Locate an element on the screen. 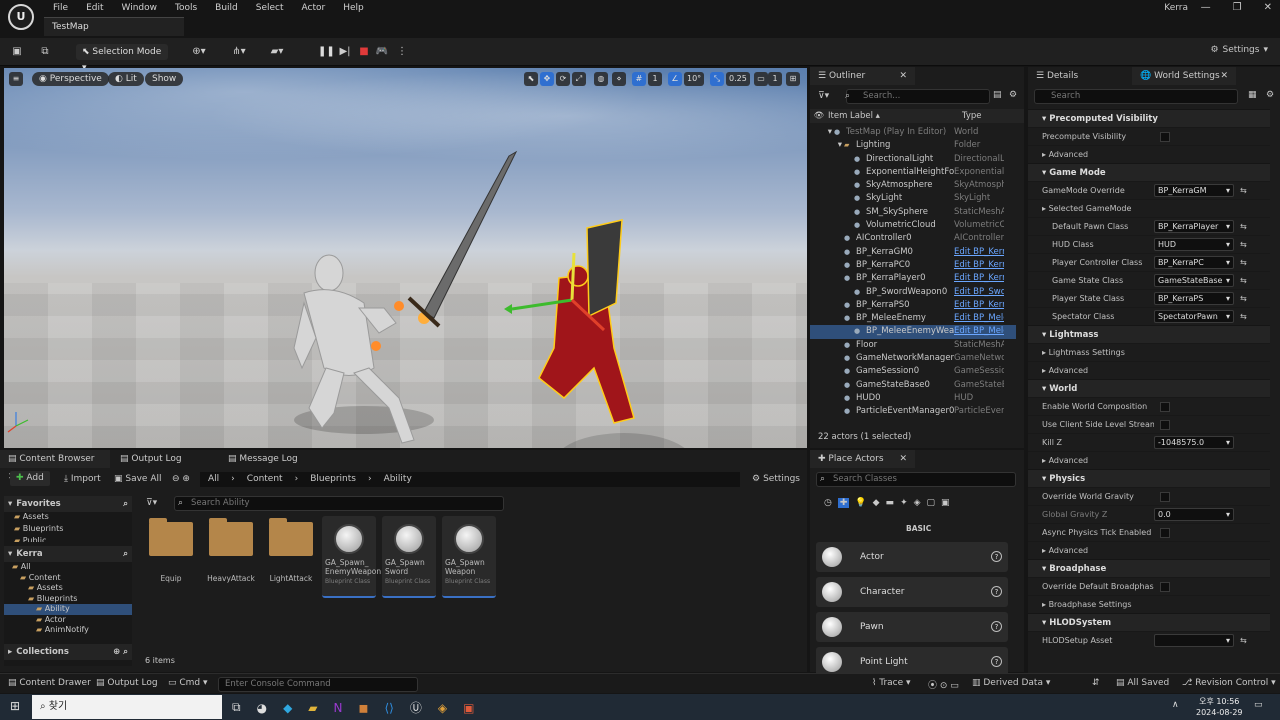 Image resolution: width=1280 pixels, height=720 pixels. vscode-icon: ⟨⟩ is located at coordinates (388, 708).